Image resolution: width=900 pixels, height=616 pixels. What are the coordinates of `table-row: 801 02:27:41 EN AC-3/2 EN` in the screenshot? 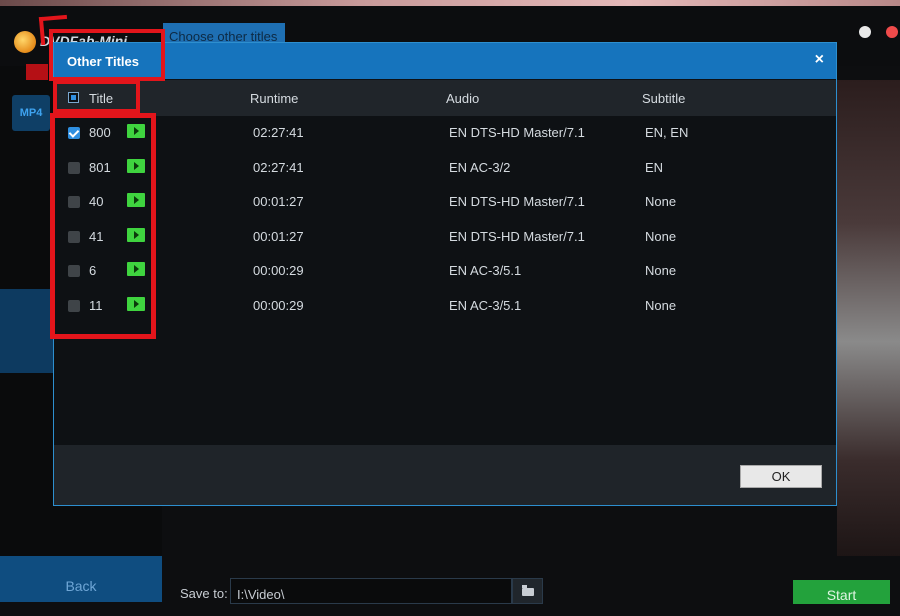 It's located at (445, 168).